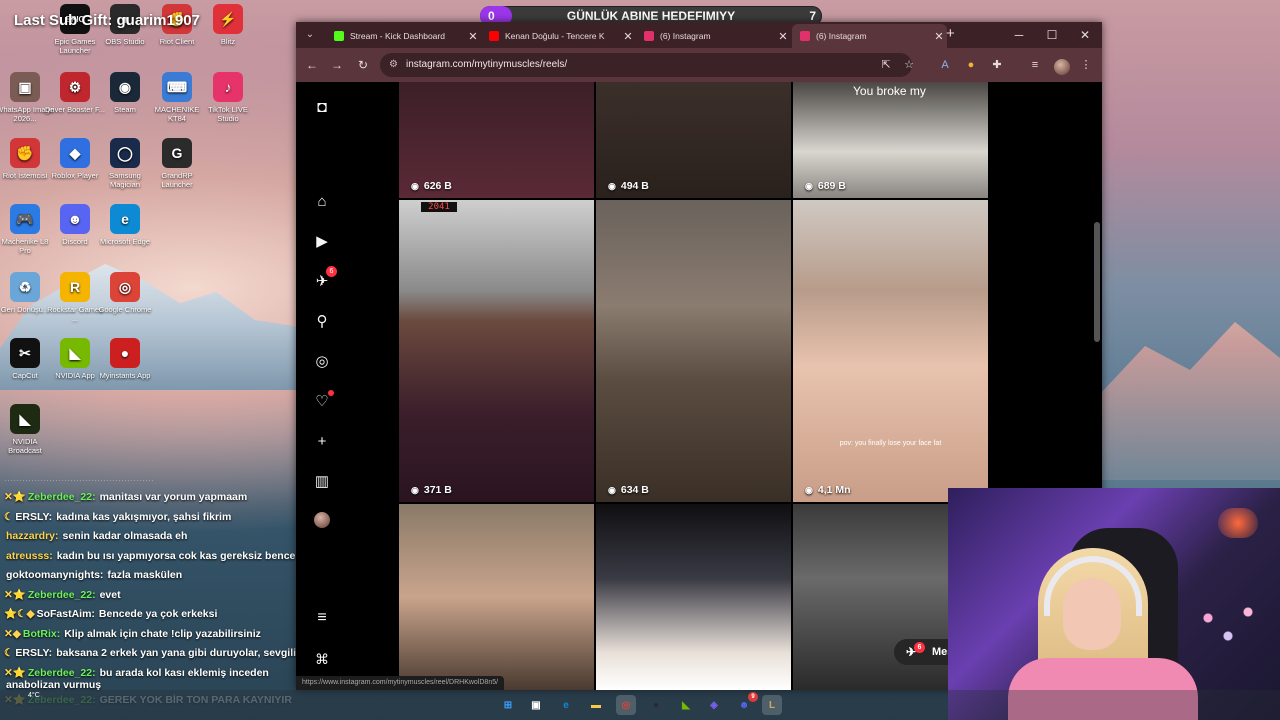  What do you see at coordinates (322, 362) in the screenshot?
I see `explore-icon: ◎` at bounding box center [322, 362].